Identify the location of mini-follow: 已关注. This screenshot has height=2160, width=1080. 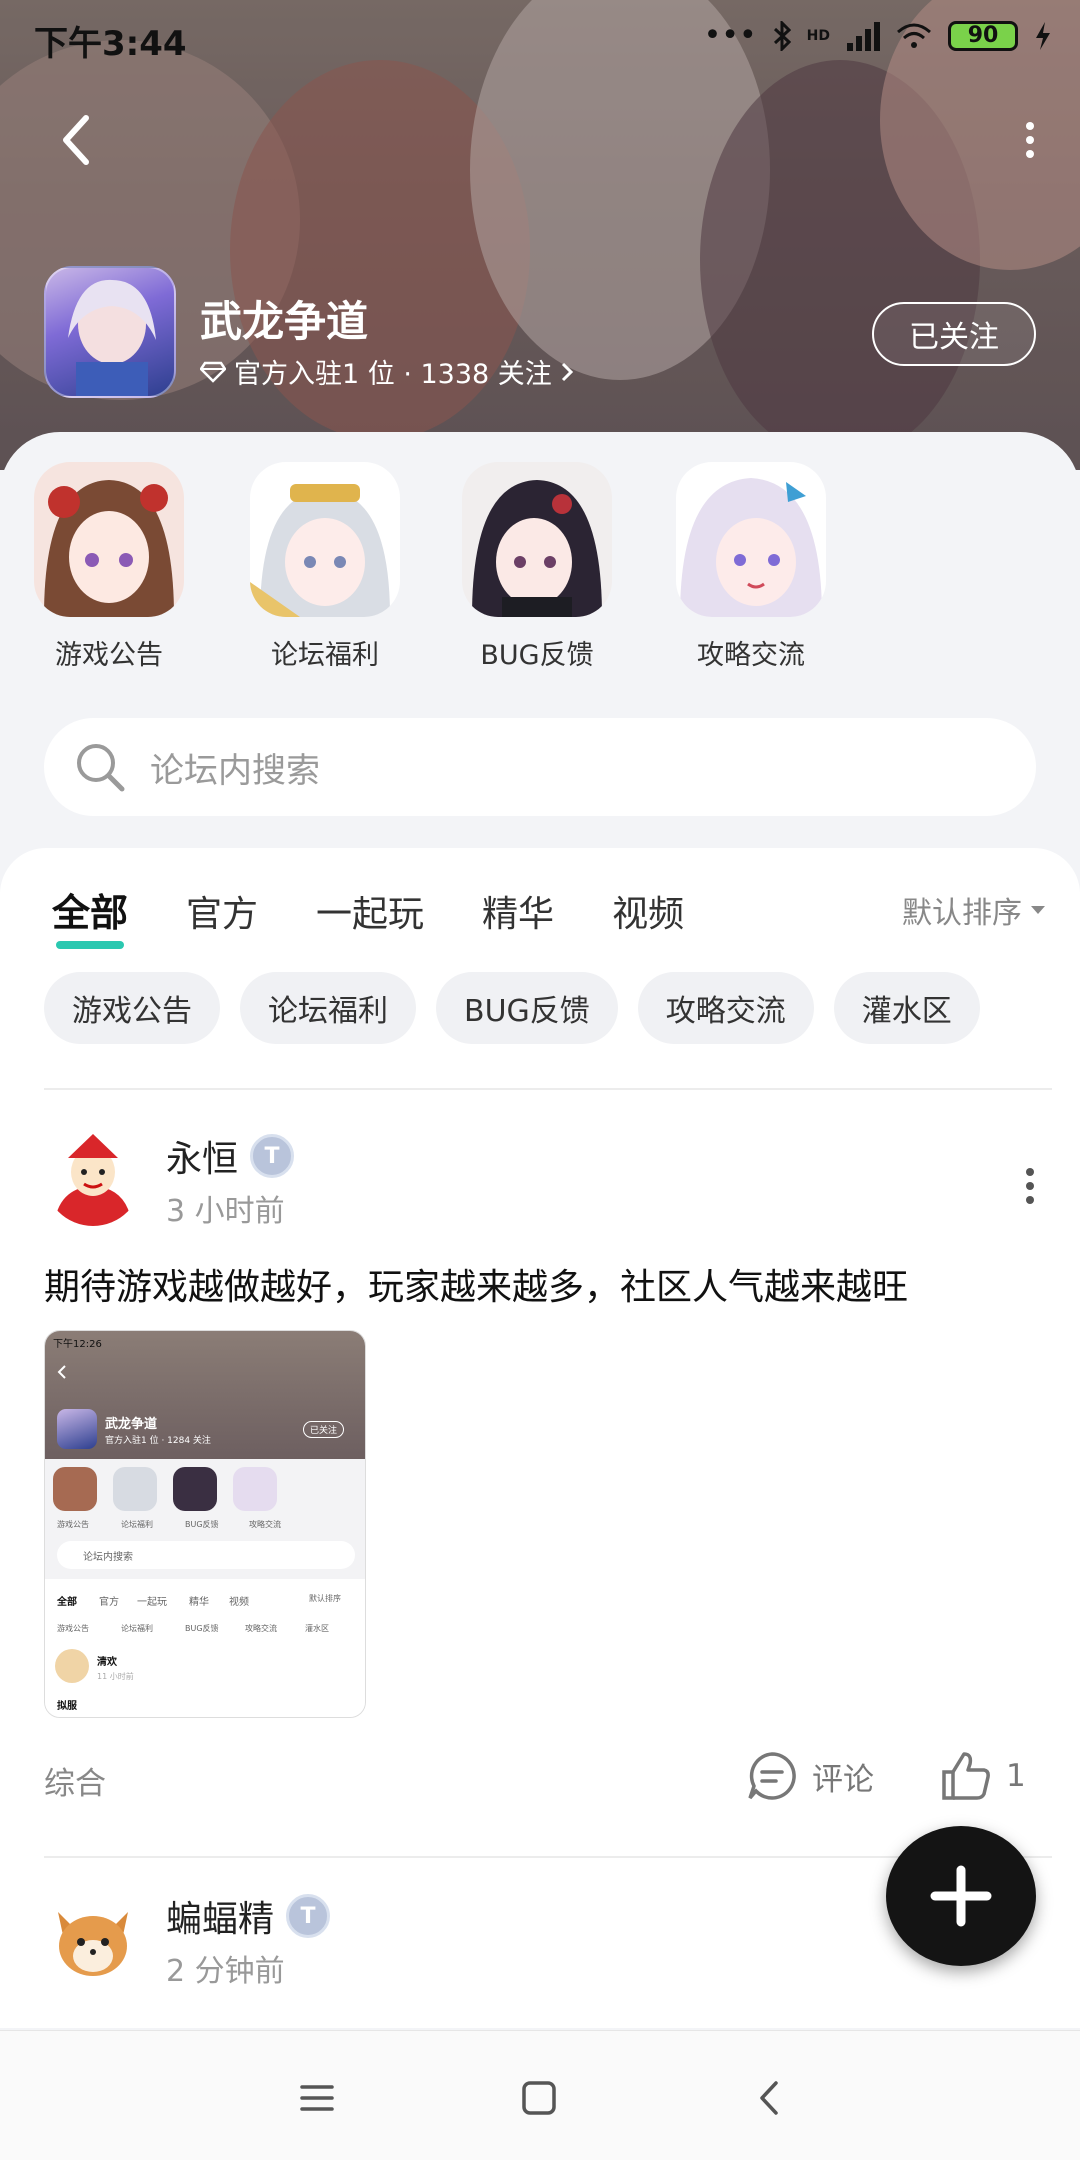
(324, 1429).